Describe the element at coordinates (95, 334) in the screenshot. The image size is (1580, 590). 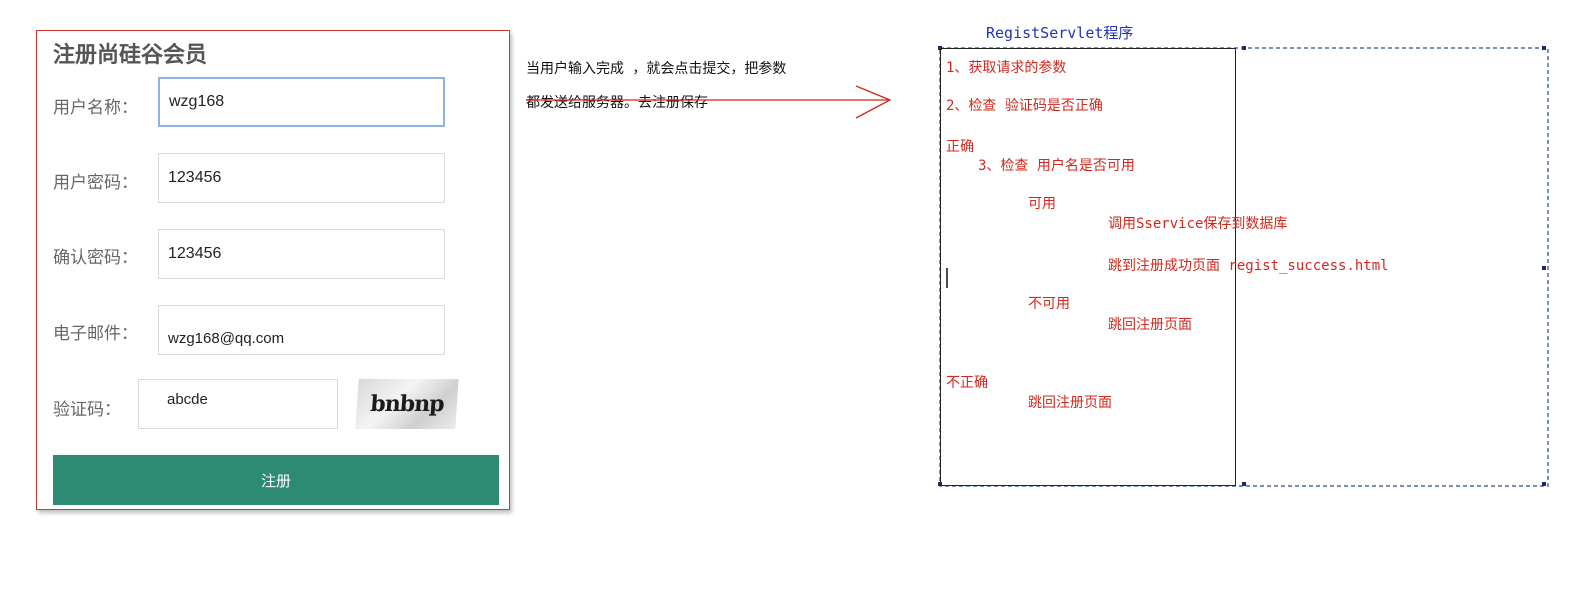
I see `email-label: 电子邮件：` at that location.